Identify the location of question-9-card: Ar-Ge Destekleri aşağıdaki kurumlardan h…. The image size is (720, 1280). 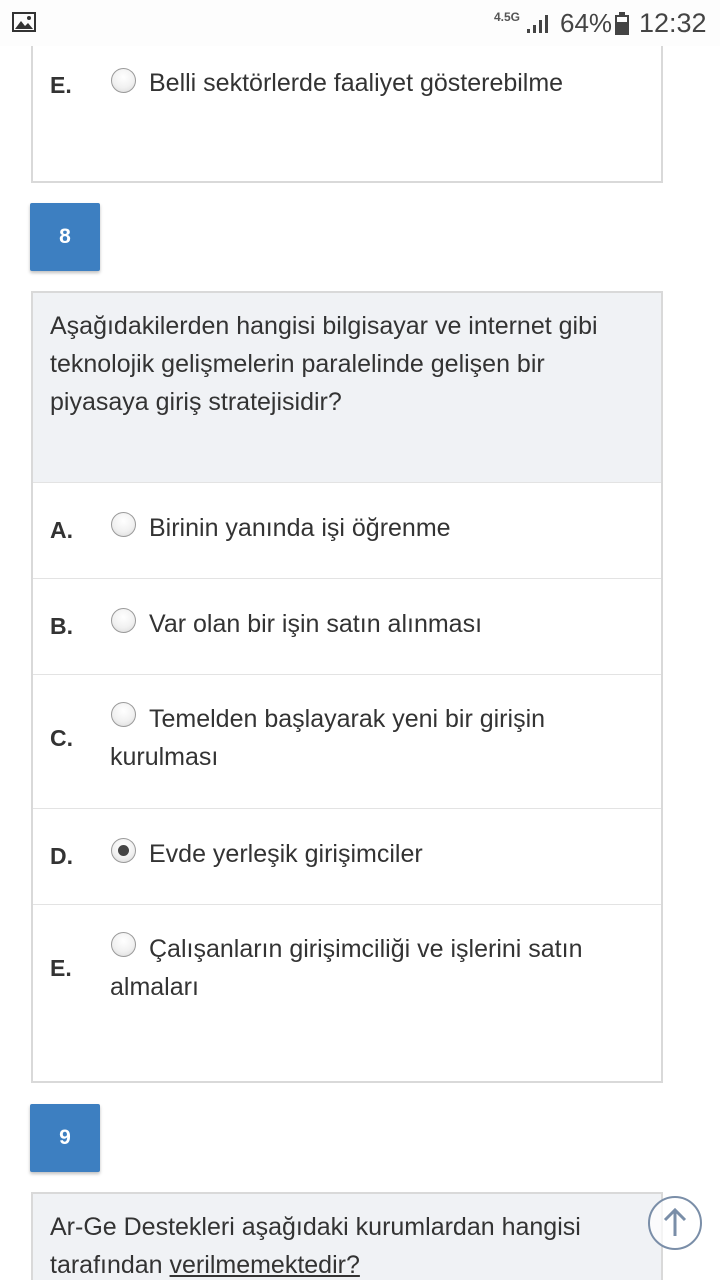
(347, 1236).